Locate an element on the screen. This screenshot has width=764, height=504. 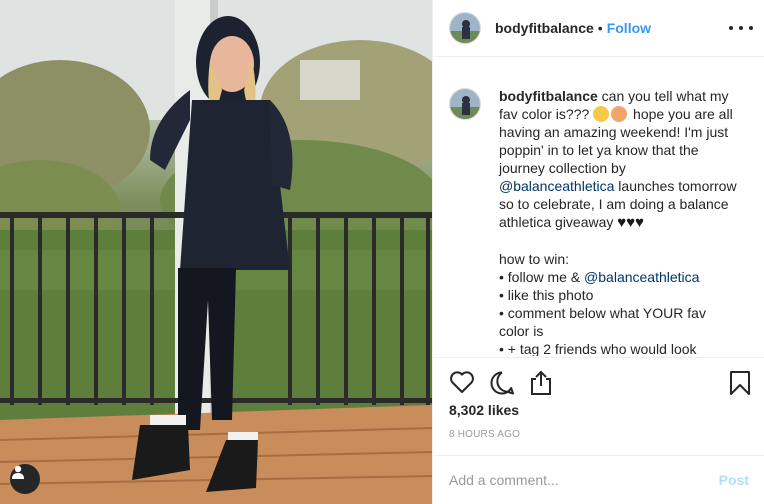
black-heart-emoji-icon: ♥♥♥ is located at coordinates (631, 222).